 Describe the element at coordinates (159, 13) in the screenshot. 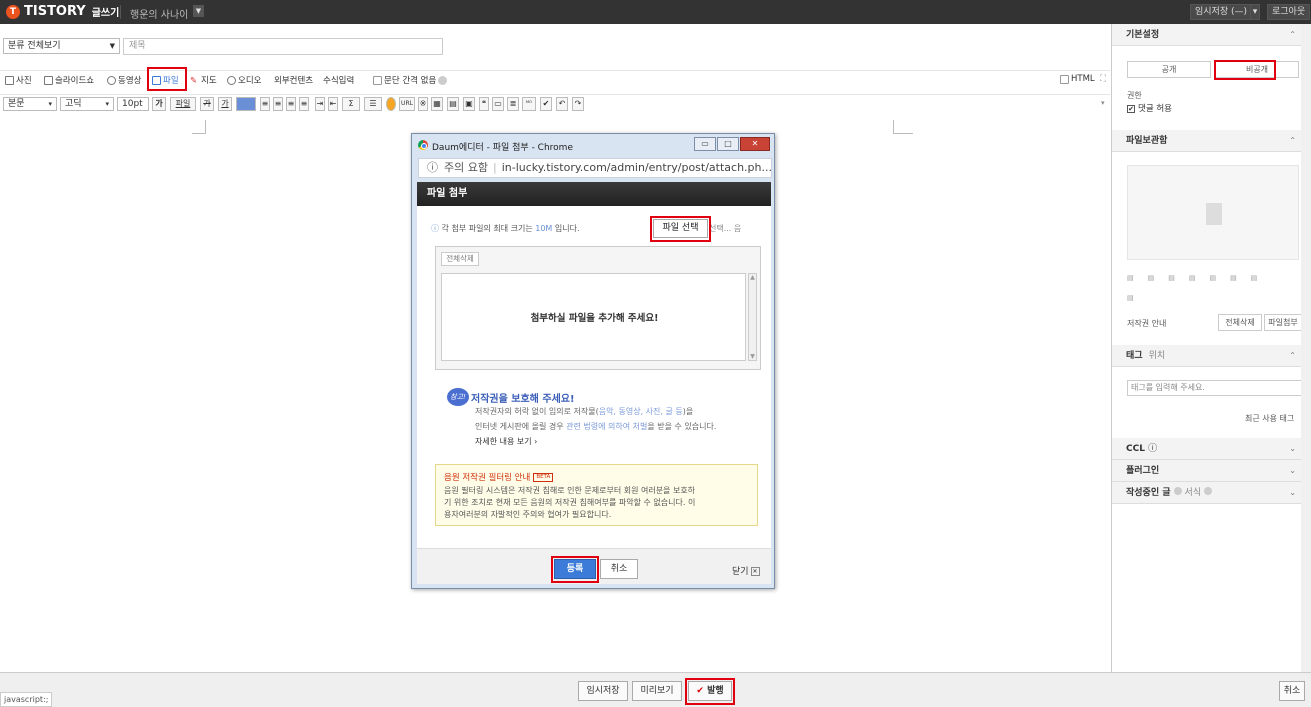

I see `blog-name: 행운의 사나이` at that location.